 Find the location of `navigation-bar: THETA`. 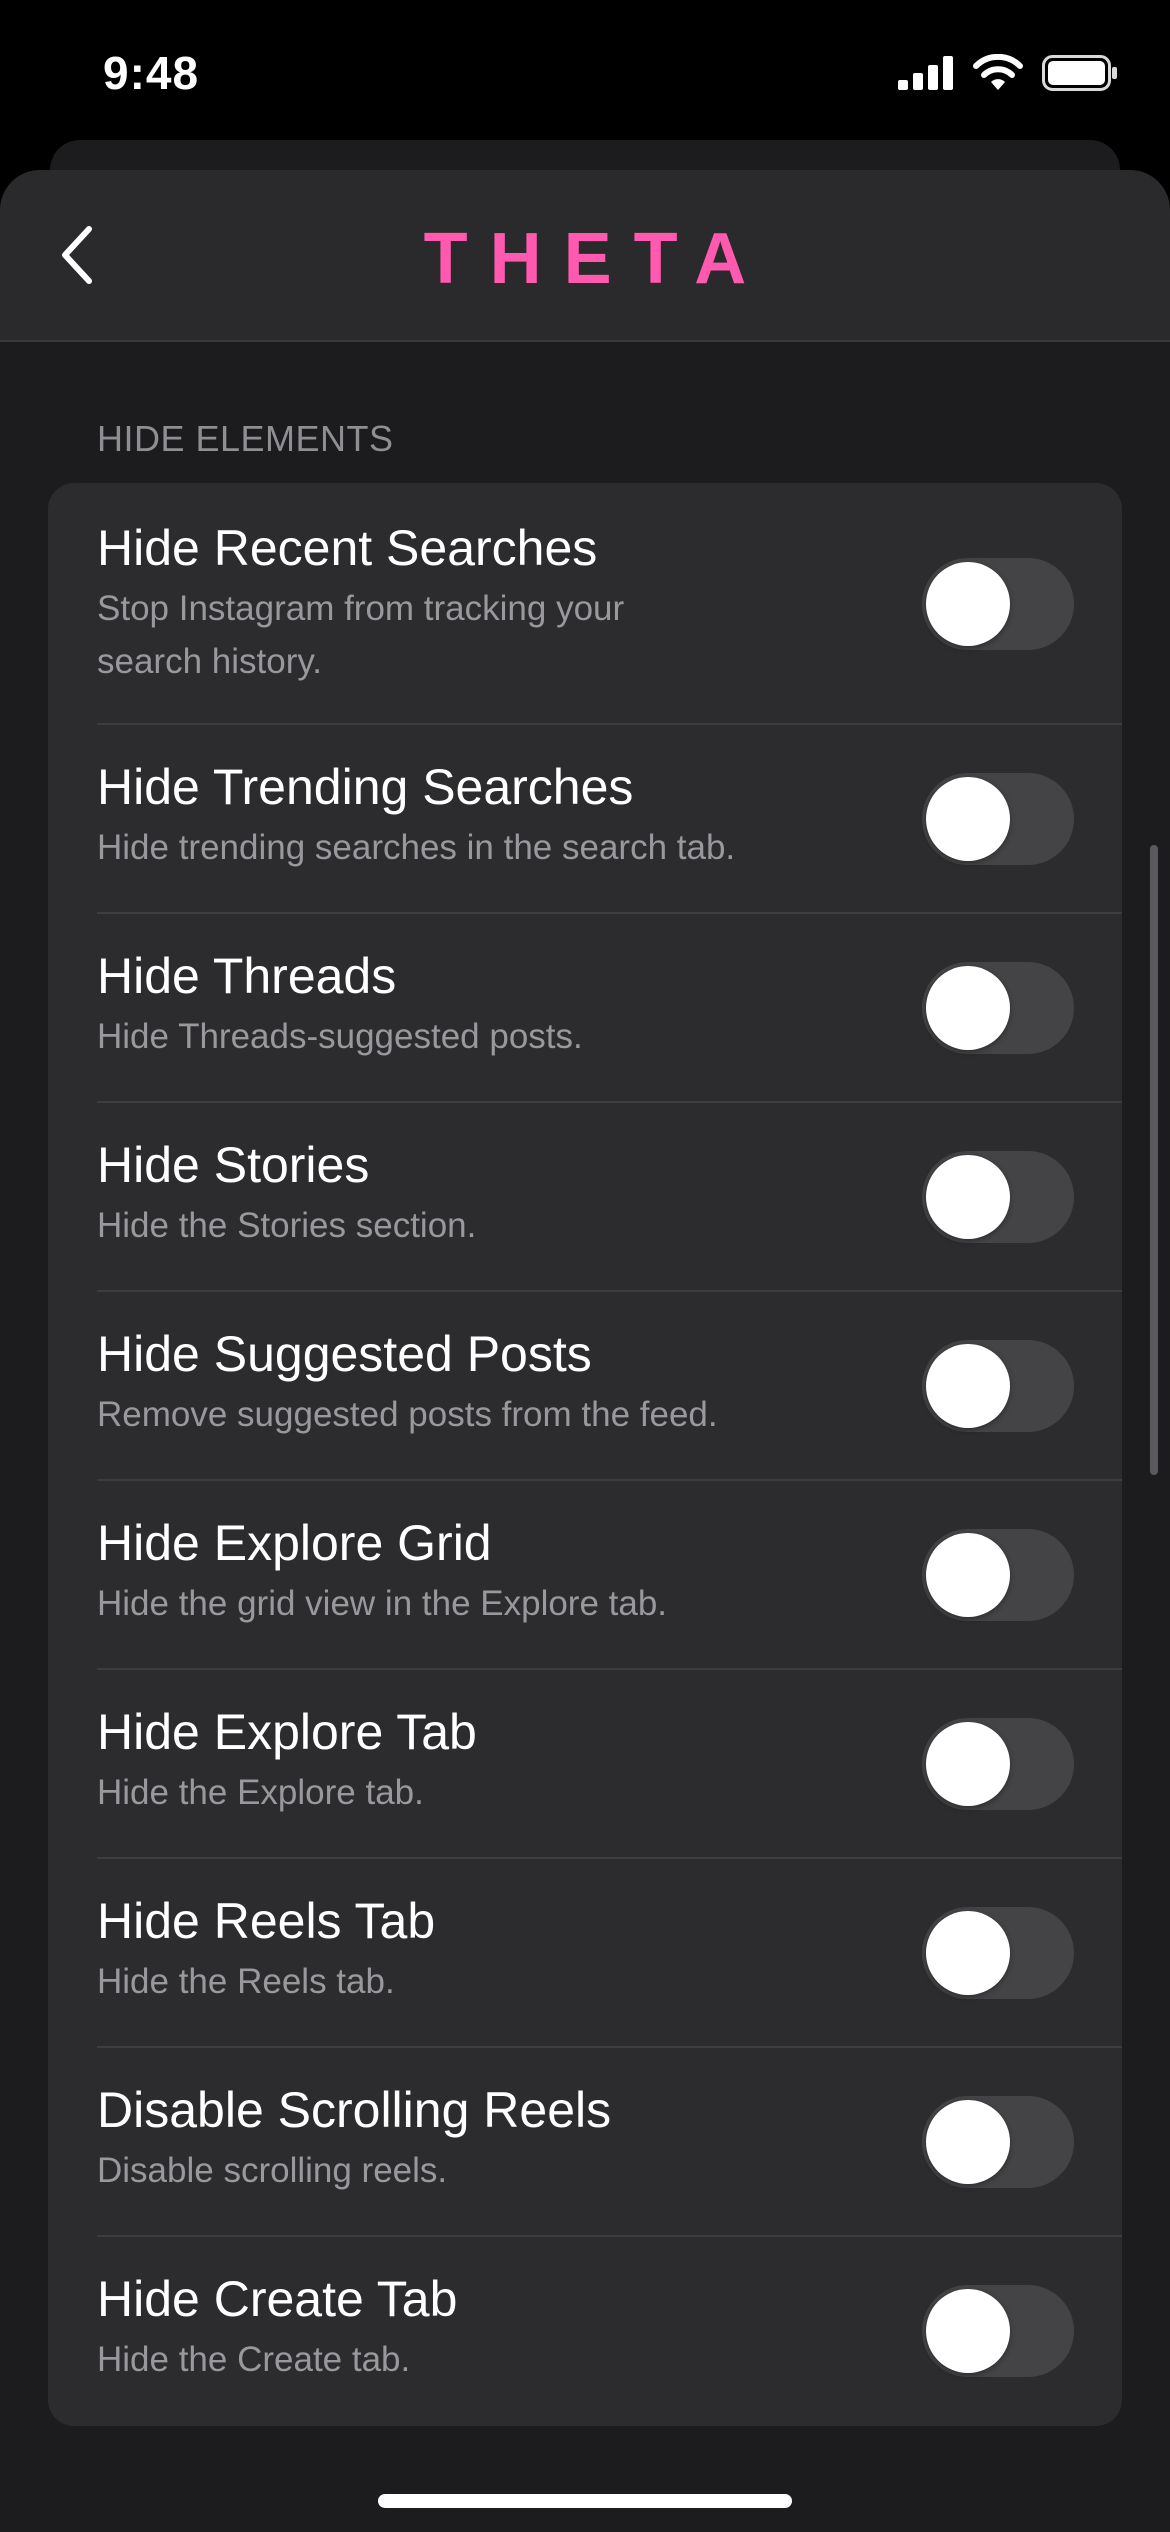

navigation-bar: THETA is located at coordinates (585, 256).